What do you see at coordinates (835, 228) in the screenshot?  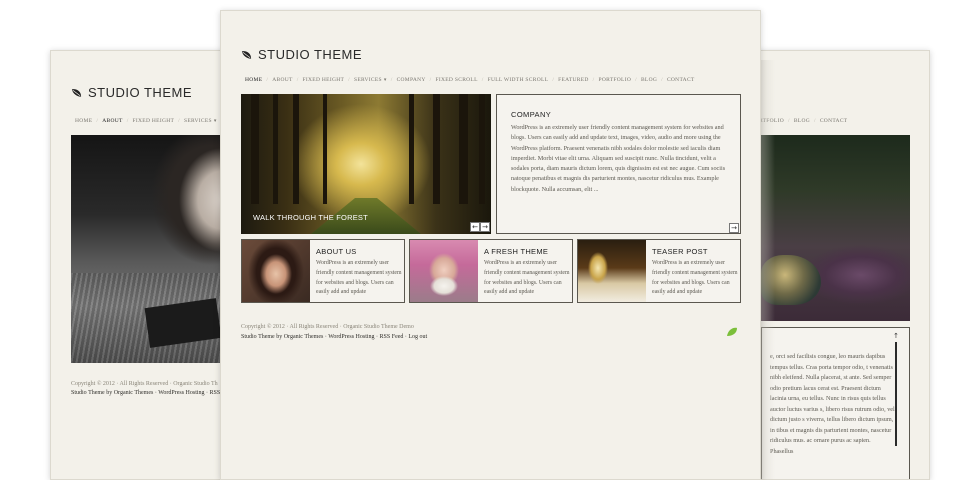 I see `hero-image` at bounding box center [835, 228].